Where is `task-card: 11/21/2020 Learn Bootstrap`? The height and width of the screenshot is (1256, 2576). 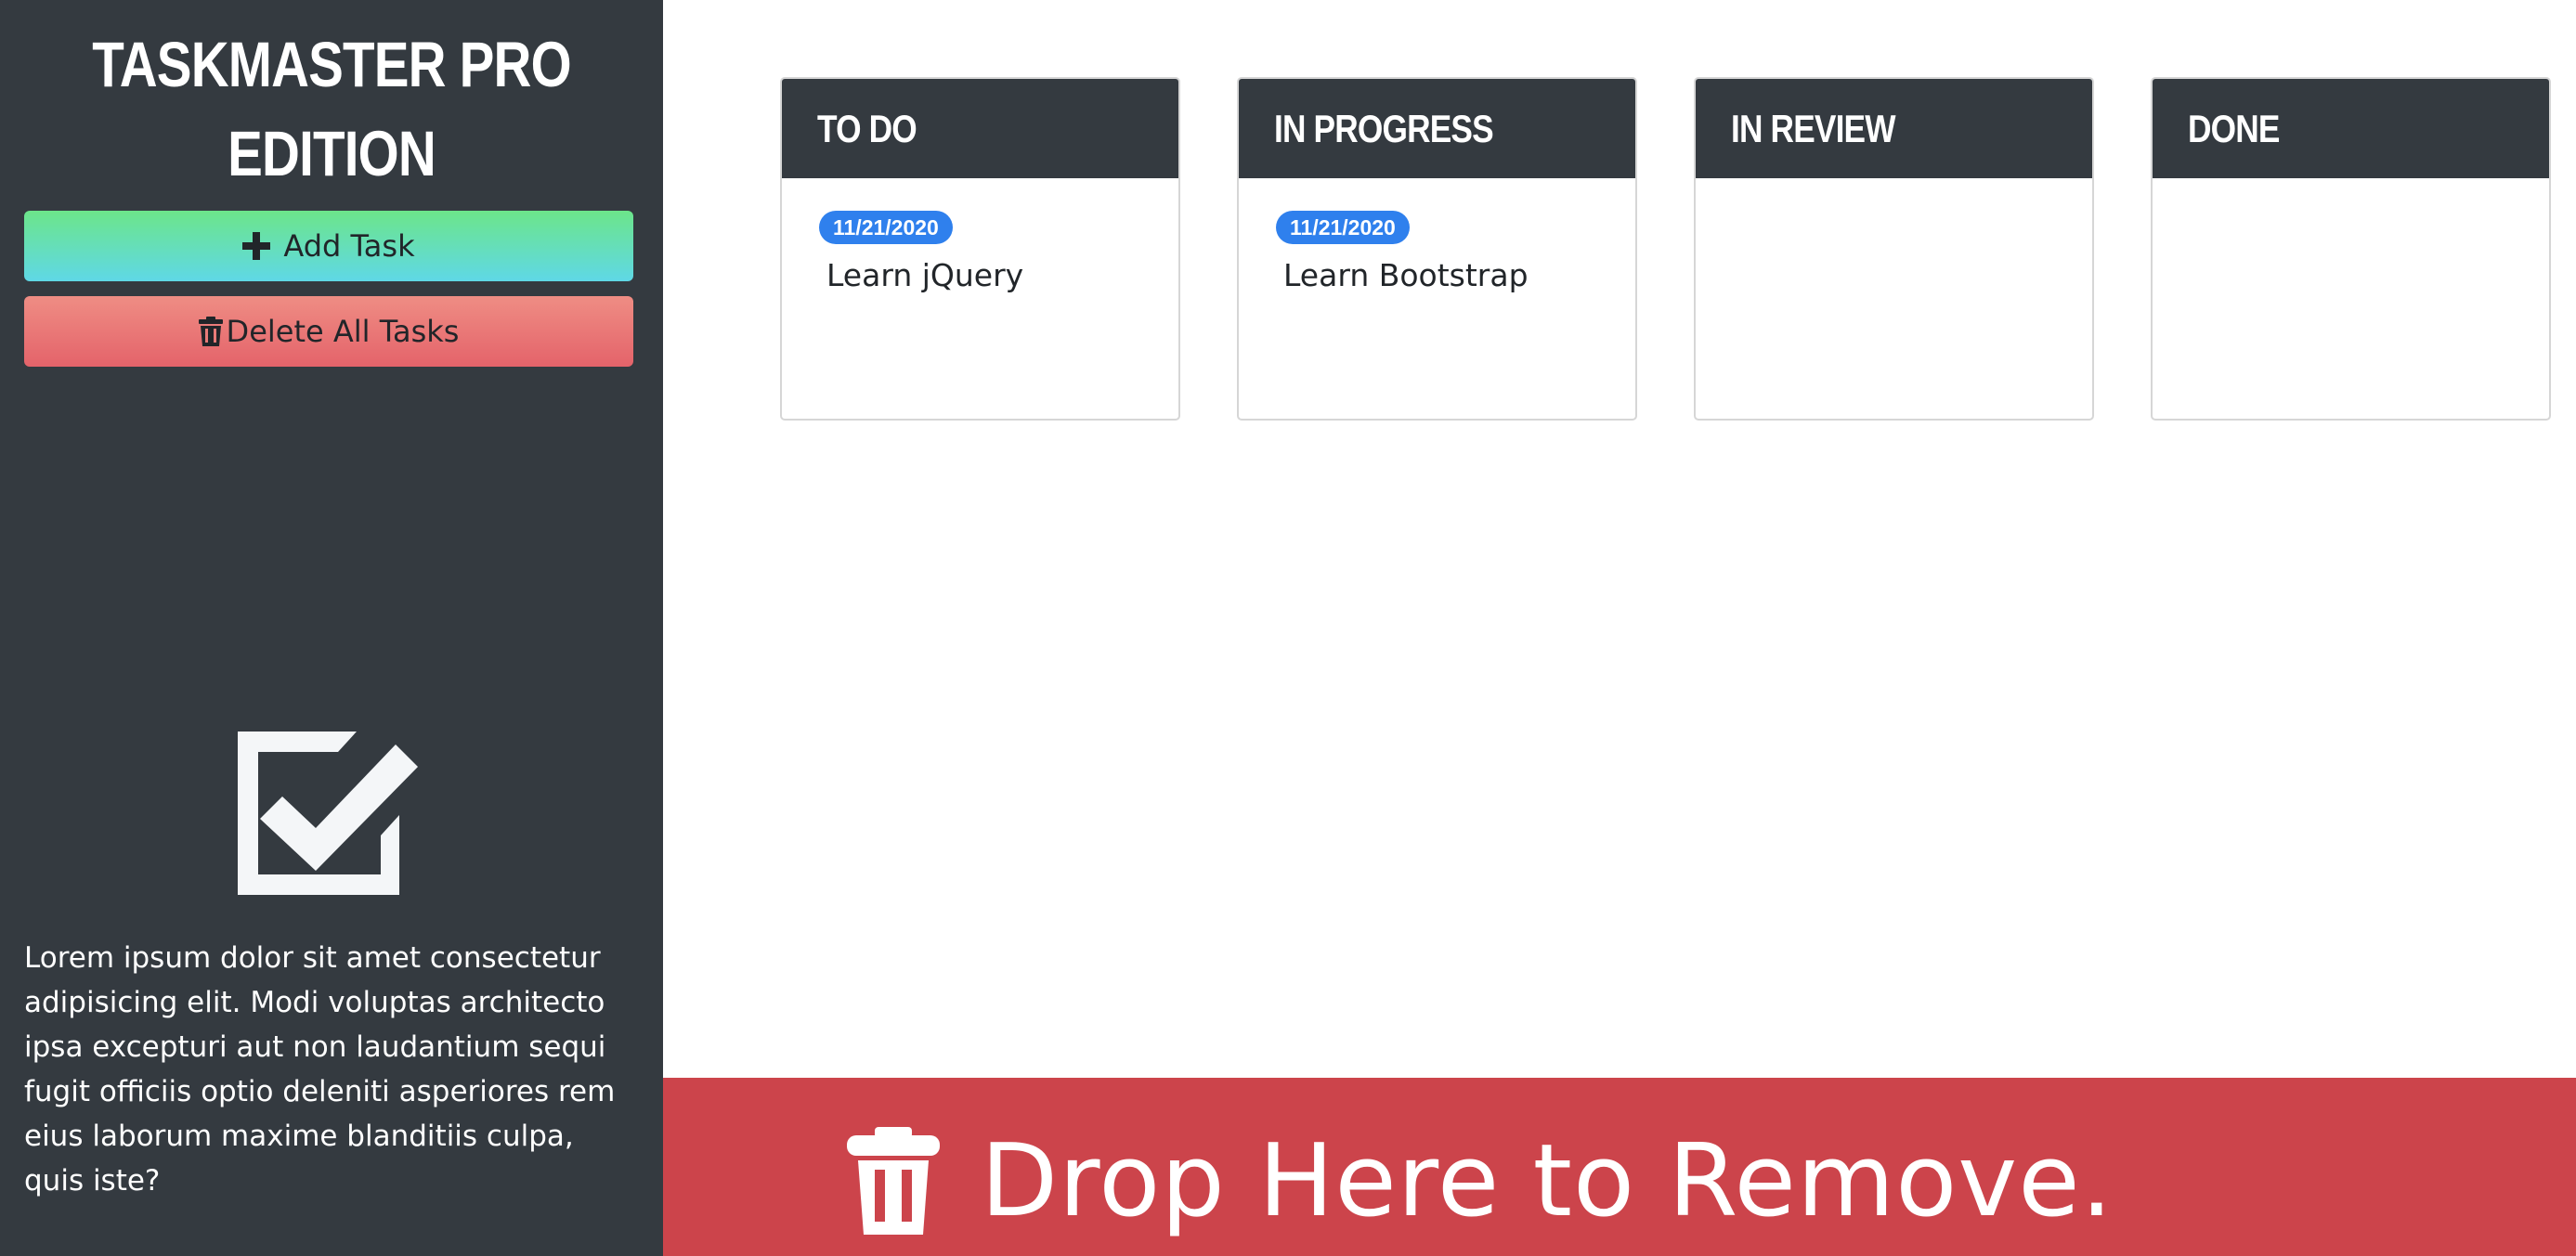 task-card: 11/21/2020 Learn Bootstrap is located at coordinates (1437, 235).